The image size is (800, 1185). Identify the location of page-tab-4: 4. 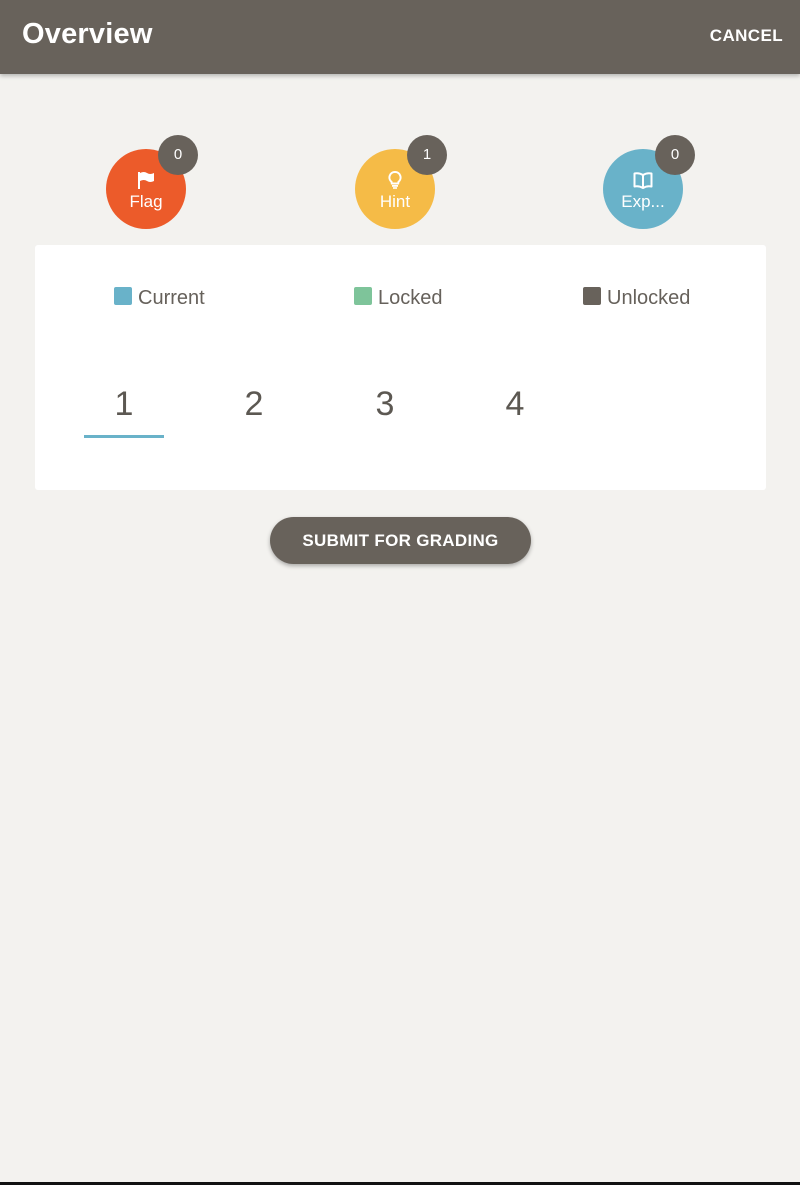
(515, 410).